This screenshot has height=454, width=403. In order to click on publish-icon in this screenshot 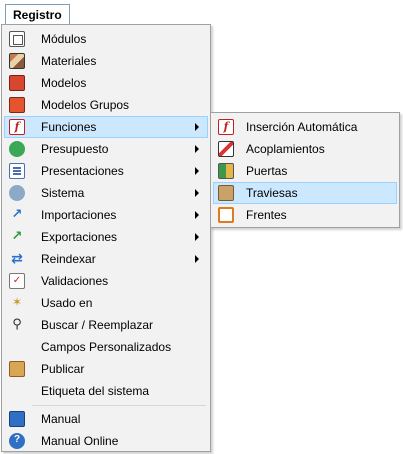, I will do `click(17, 369)`.